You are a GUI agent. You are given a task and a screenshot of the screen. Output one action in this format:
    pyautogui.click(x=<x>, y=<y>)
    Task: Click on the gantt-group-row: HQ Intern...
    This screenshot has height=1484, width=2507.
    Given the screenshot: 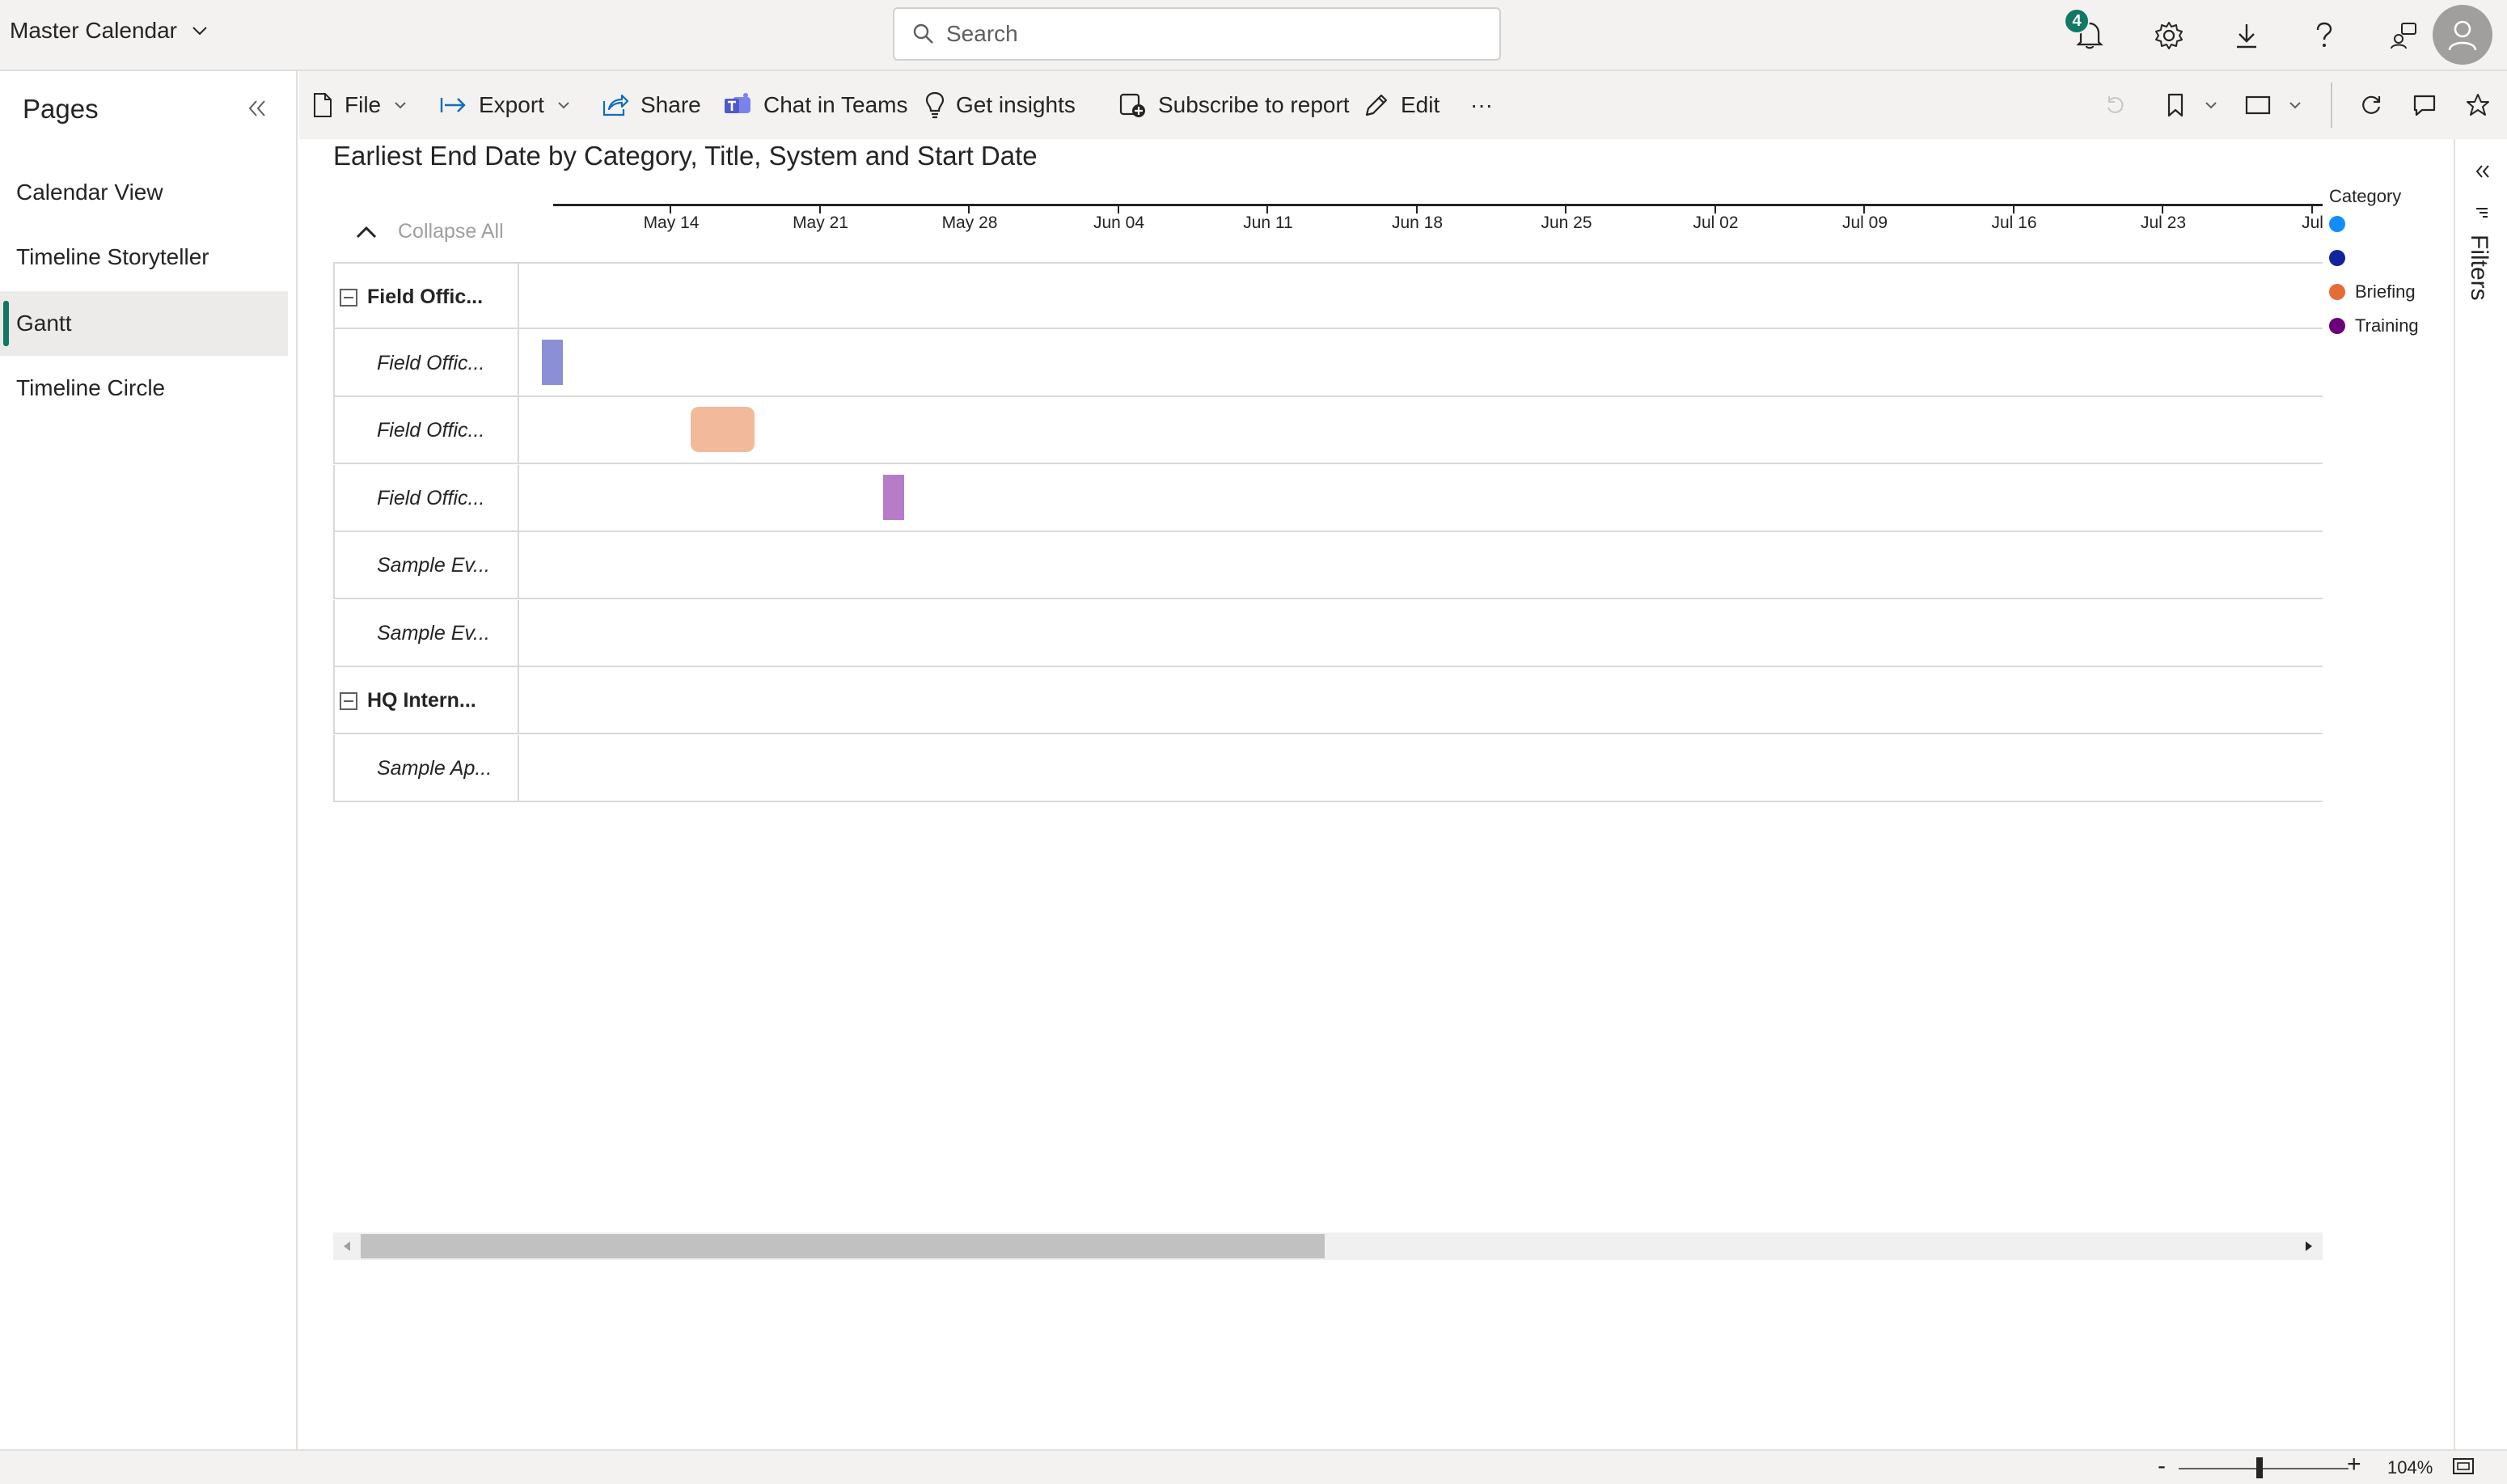 What is the action you would take?
    pyautogui.click(x=1328, y=700)
    